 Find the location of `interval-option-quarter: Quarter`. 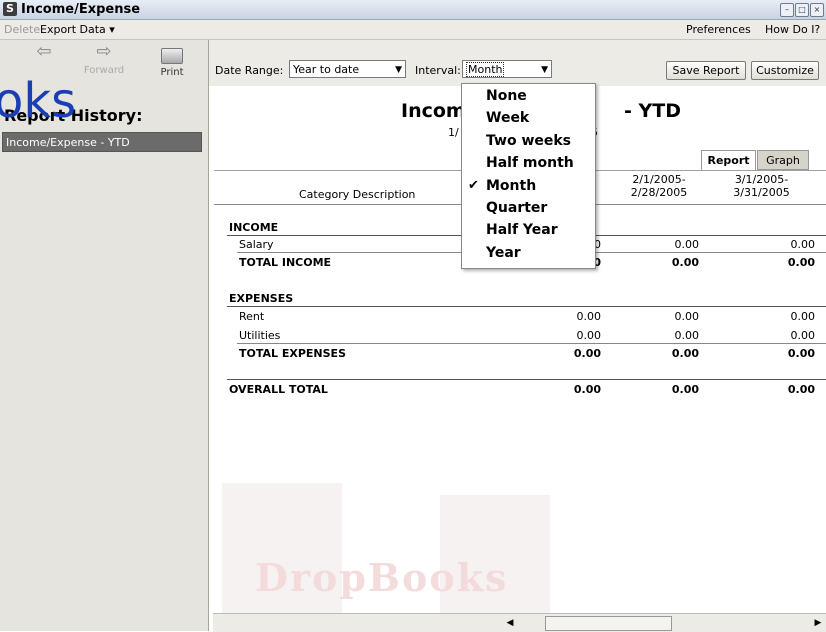

interval-option-quarter: Quarter is located at coordinates (516, 208).